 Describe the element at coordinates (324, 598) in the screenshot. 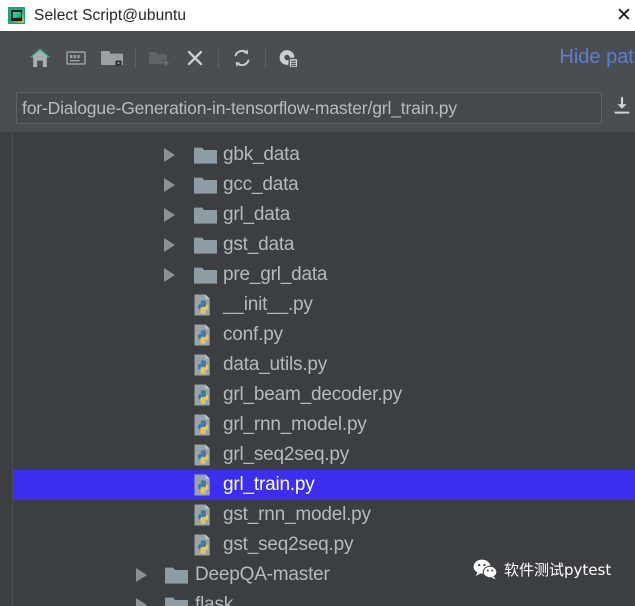

I see `tree-row: flask` at that location.